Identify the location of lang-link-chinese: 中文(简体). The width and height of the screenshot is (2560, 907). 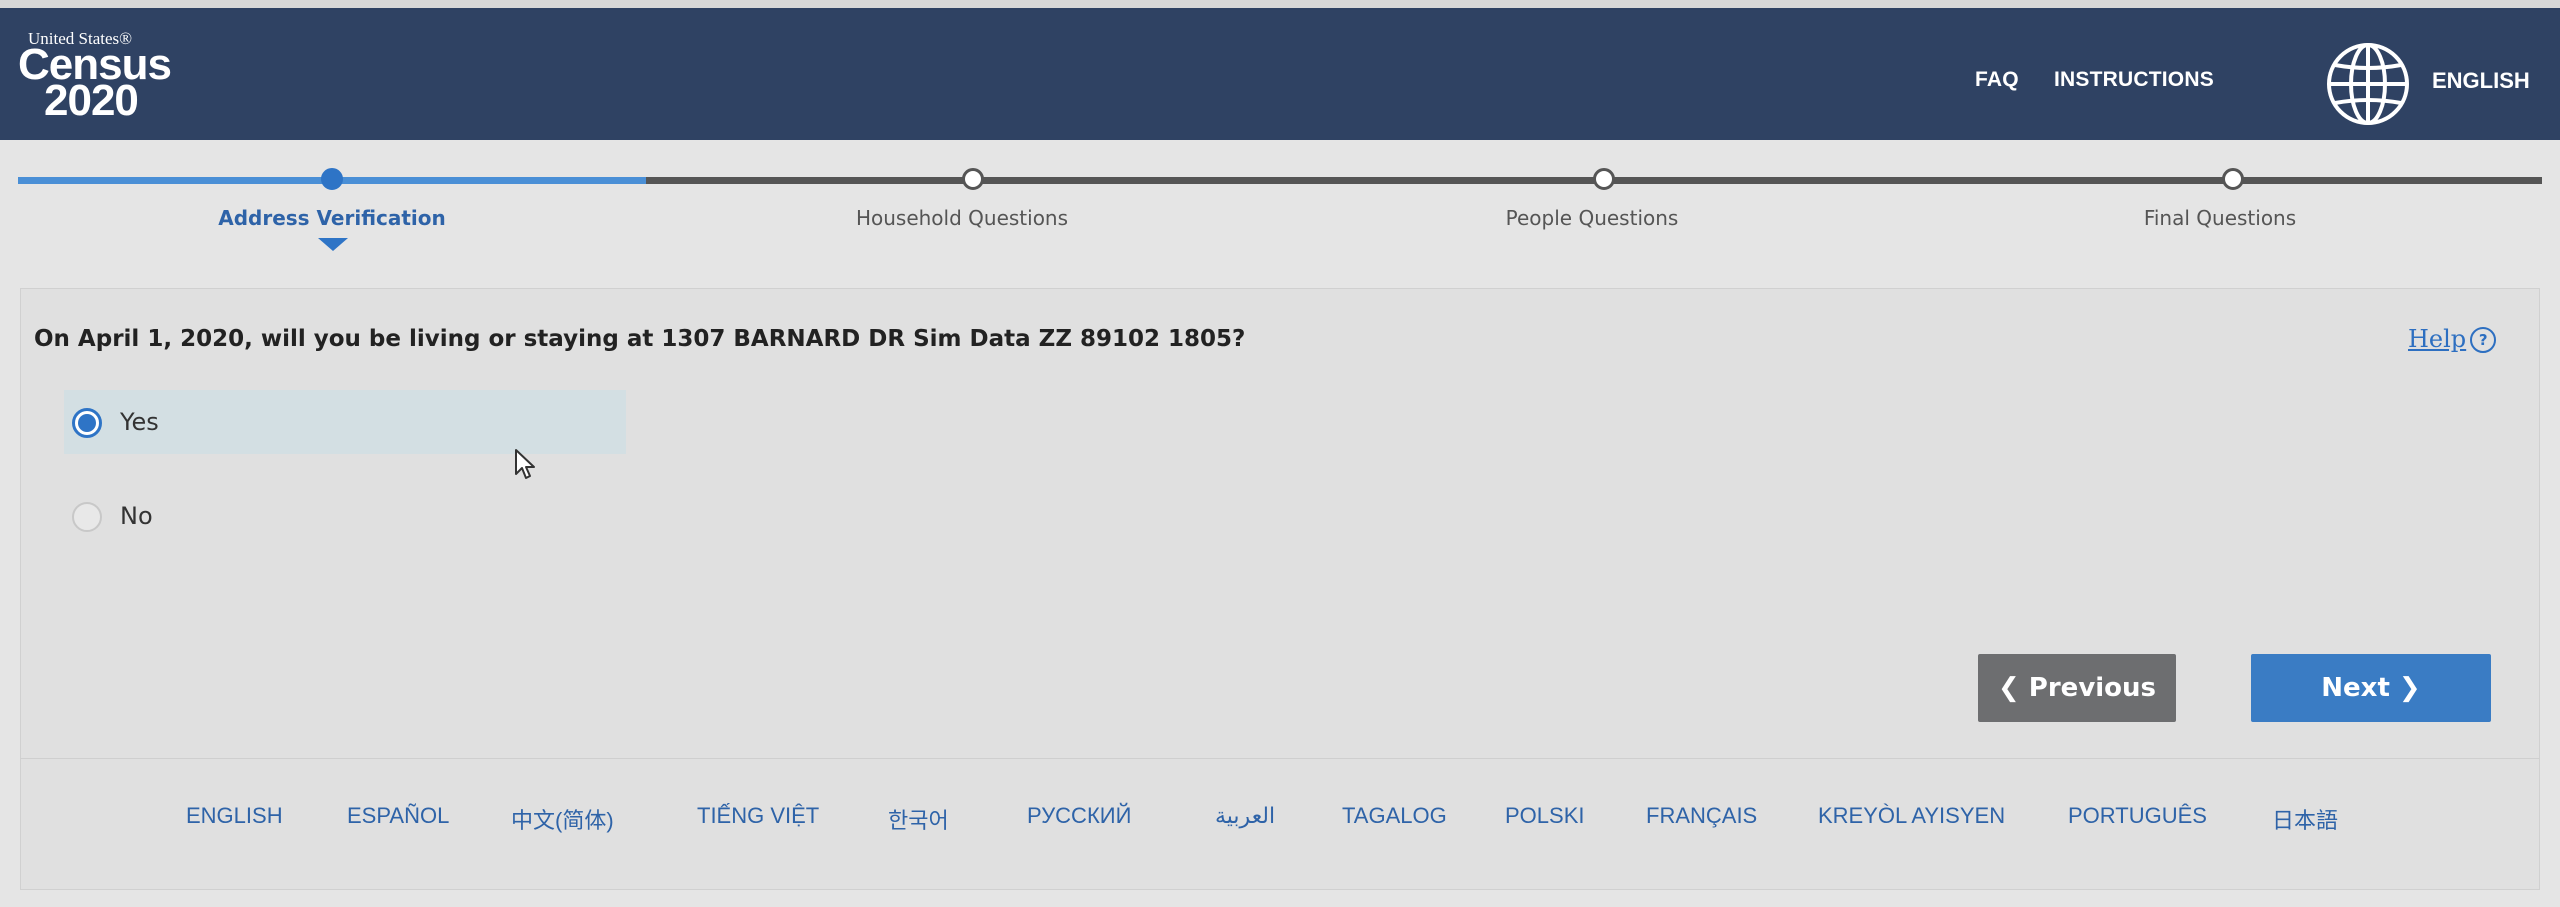
(562, 819).